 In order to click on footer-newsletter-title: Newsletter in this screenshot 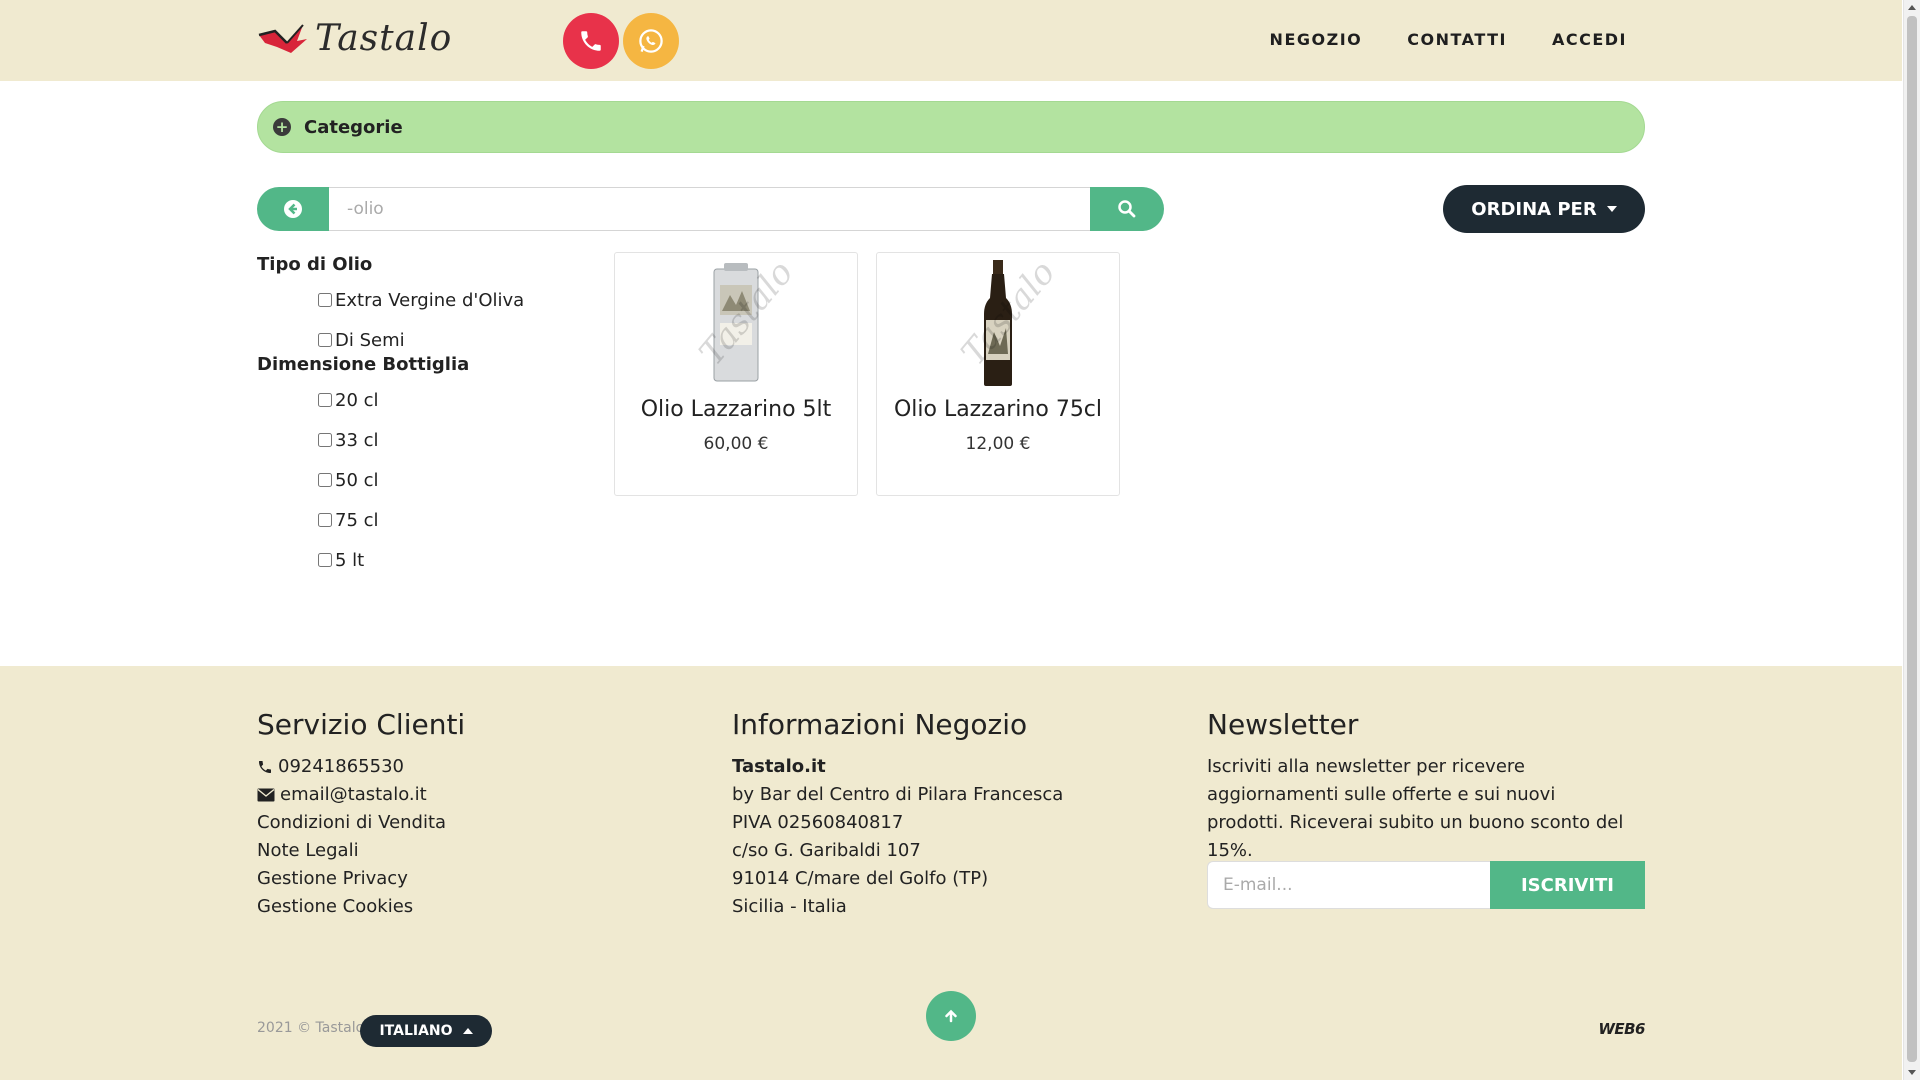, I will do `click(1283, 724)`.